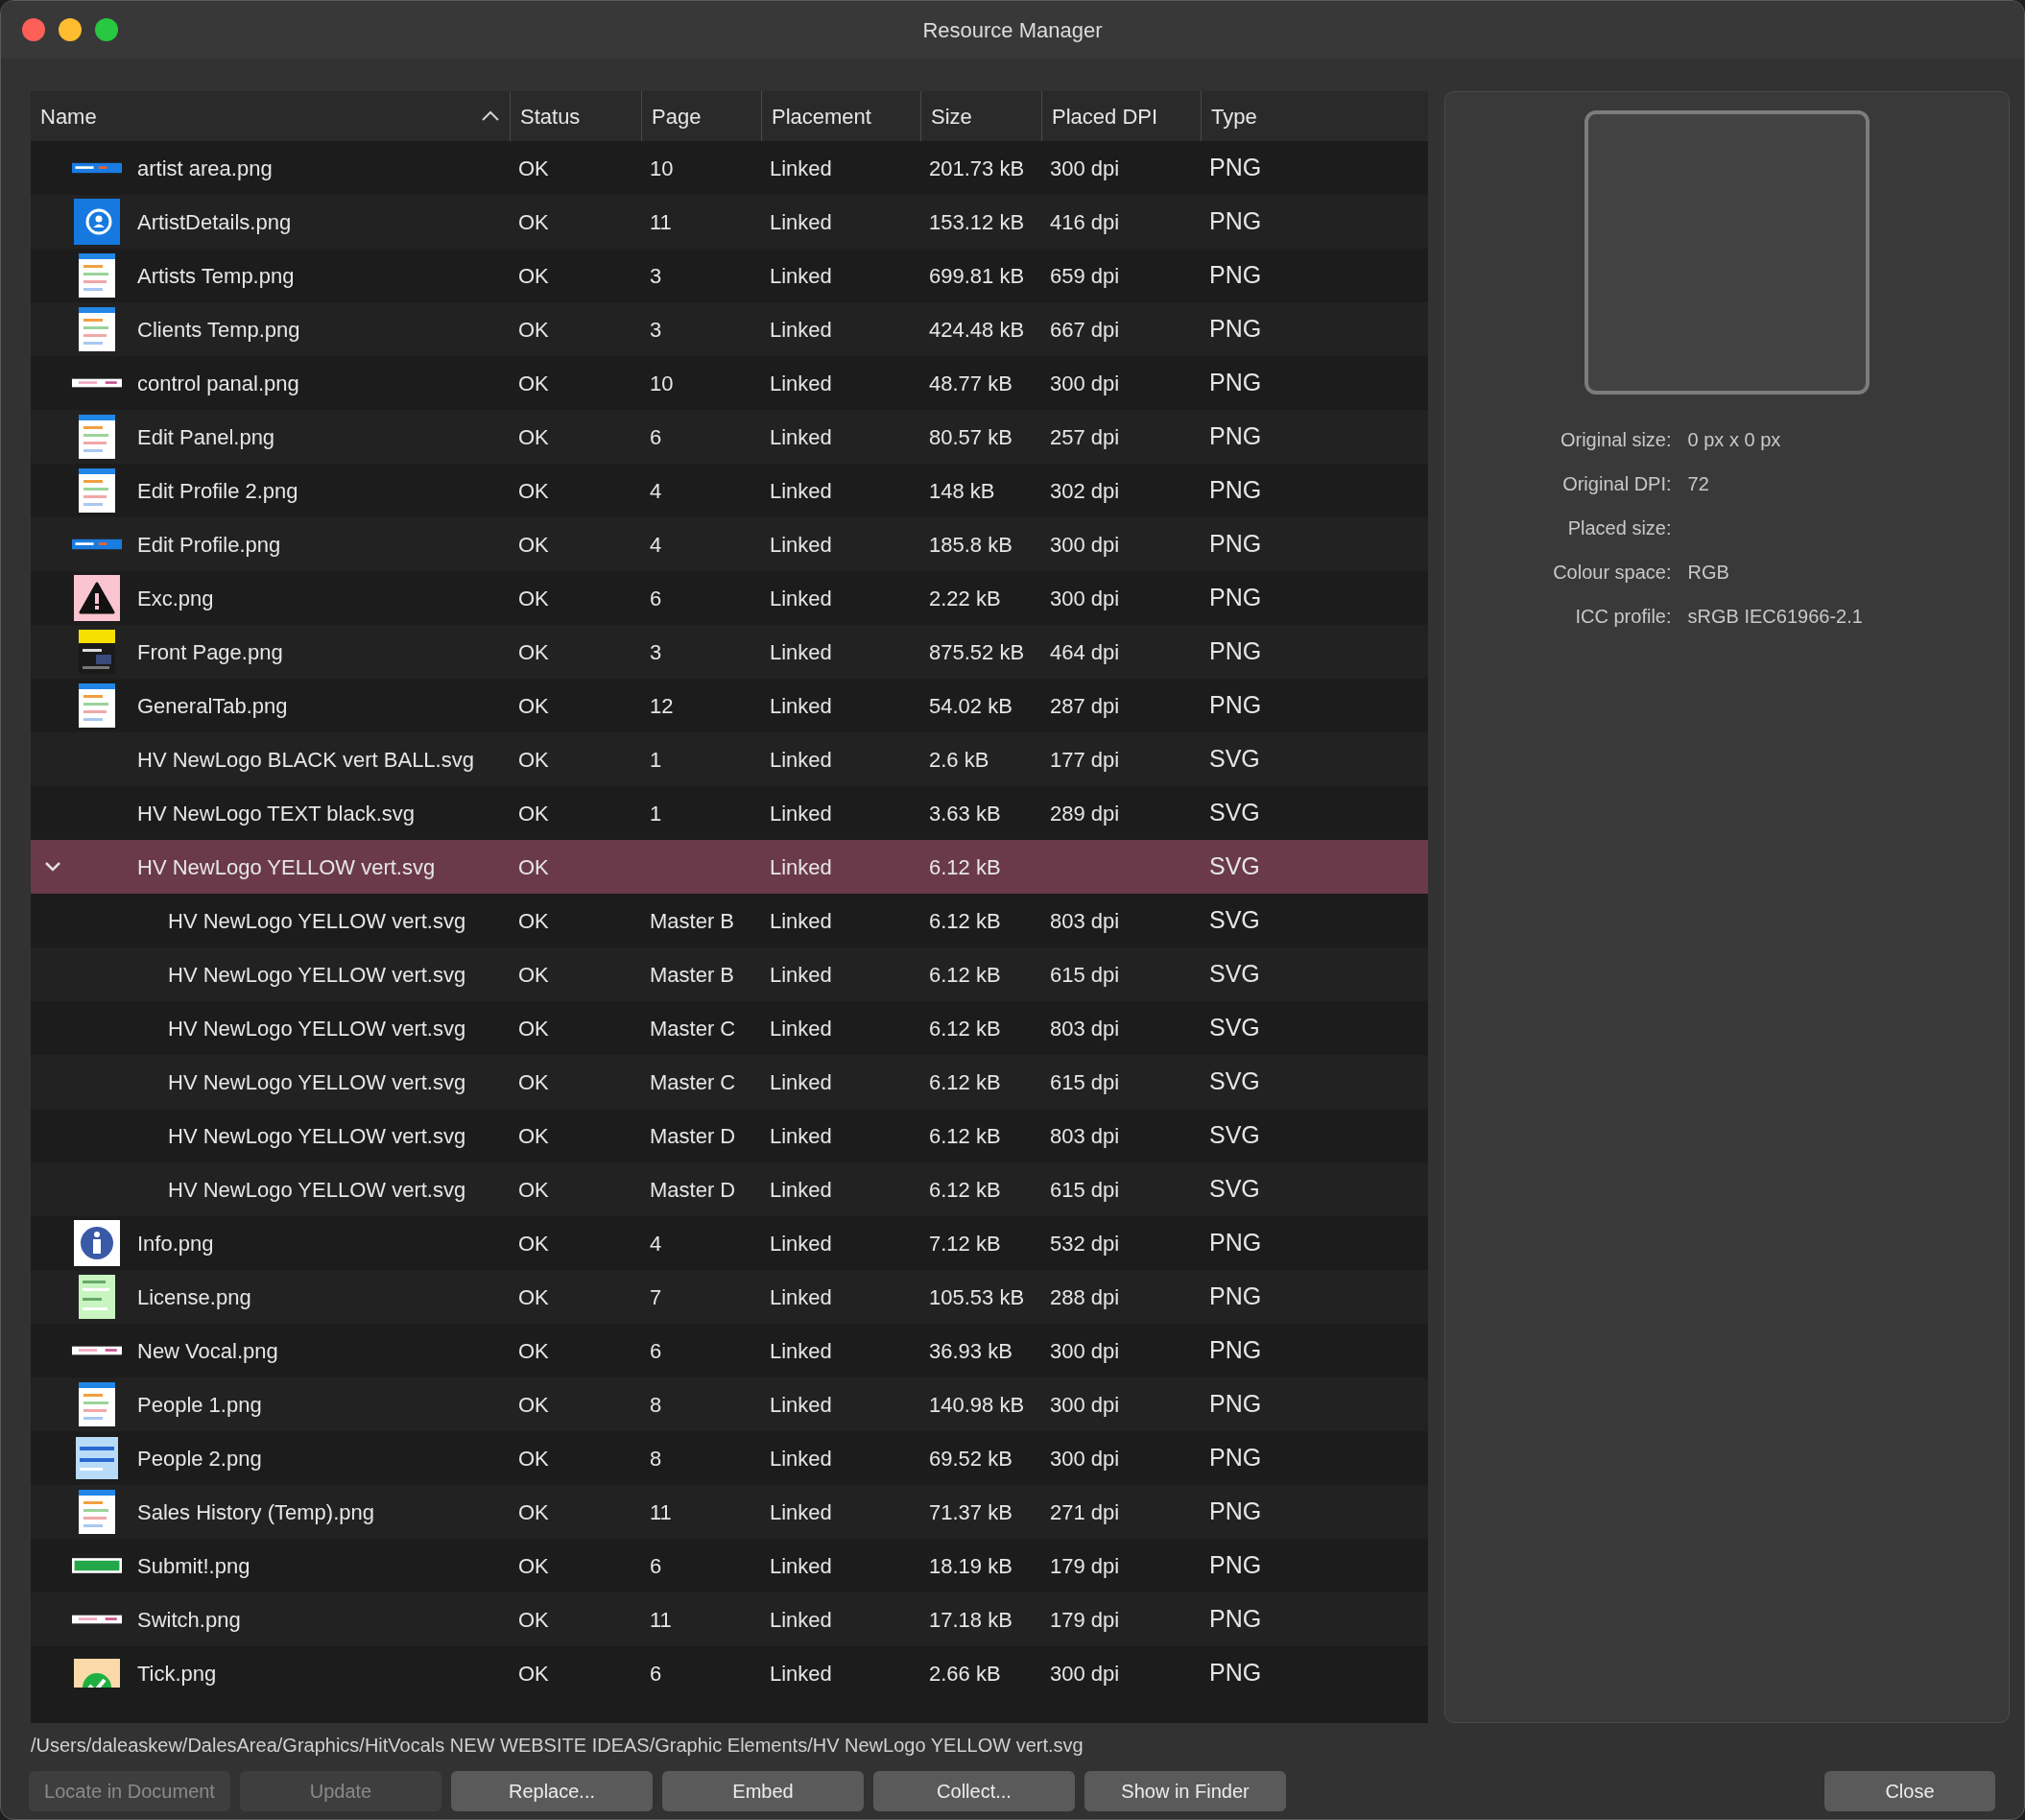  What do you see at coordinates (730, 544) in the screenshot?
I see `table-row: Edit Profile.png OK 4 Linked 185.8 kB 300 dpi PNG` at bounding box center [730, 544].